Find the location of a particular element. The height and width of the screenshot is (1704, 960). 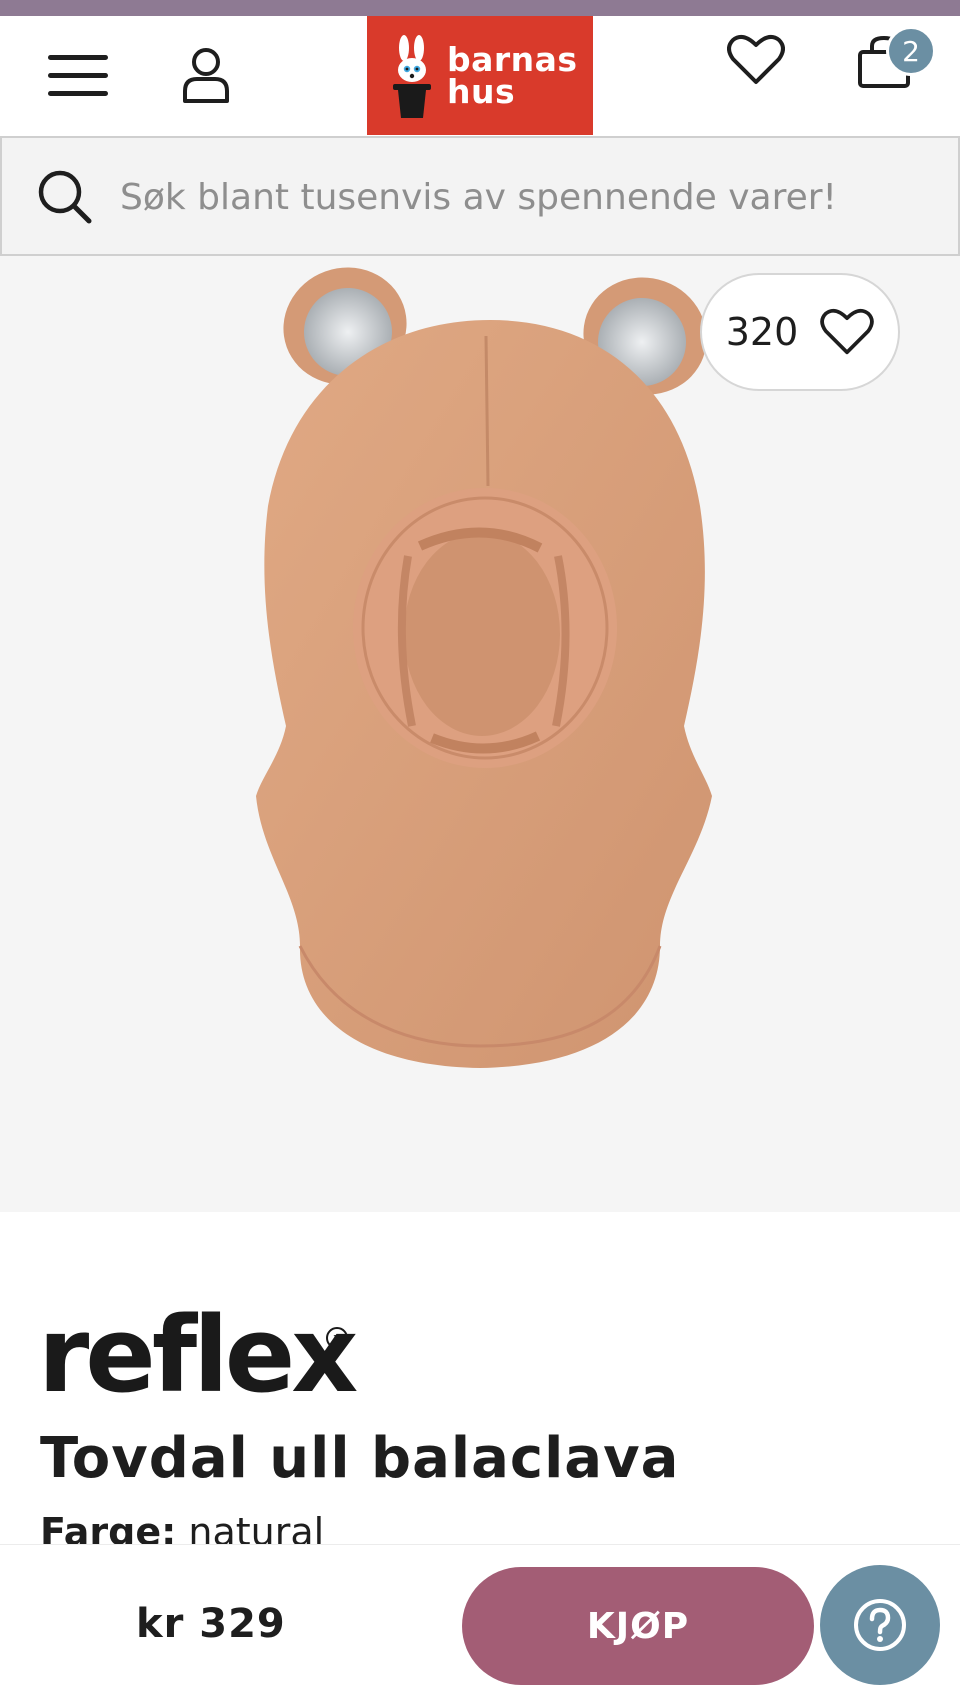

purchase-bar: kr 329 KJØP is located at coordinates (480, 1624).